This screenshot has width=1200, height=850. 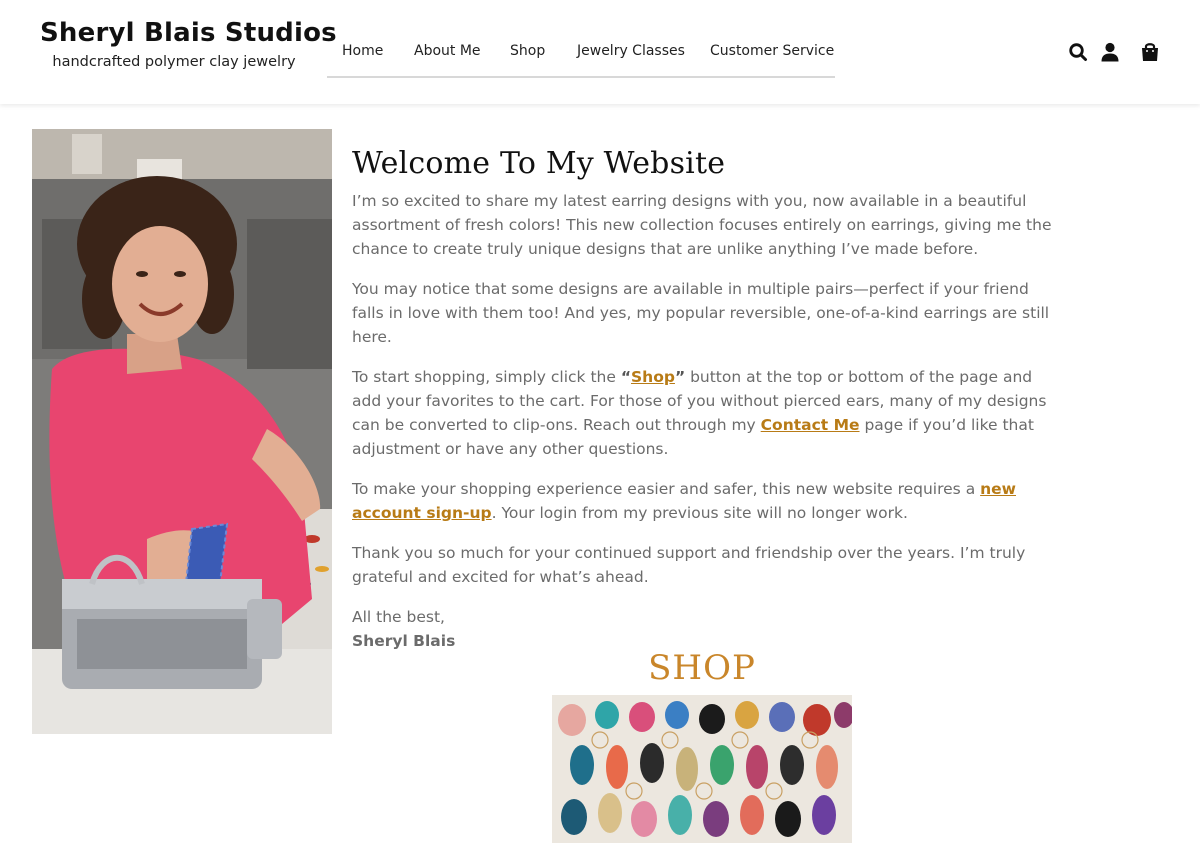 What do you see at coordinates (398, 617) in the screenshot?
I see `closing-text: All the best,` at bounding box center [398, 617].